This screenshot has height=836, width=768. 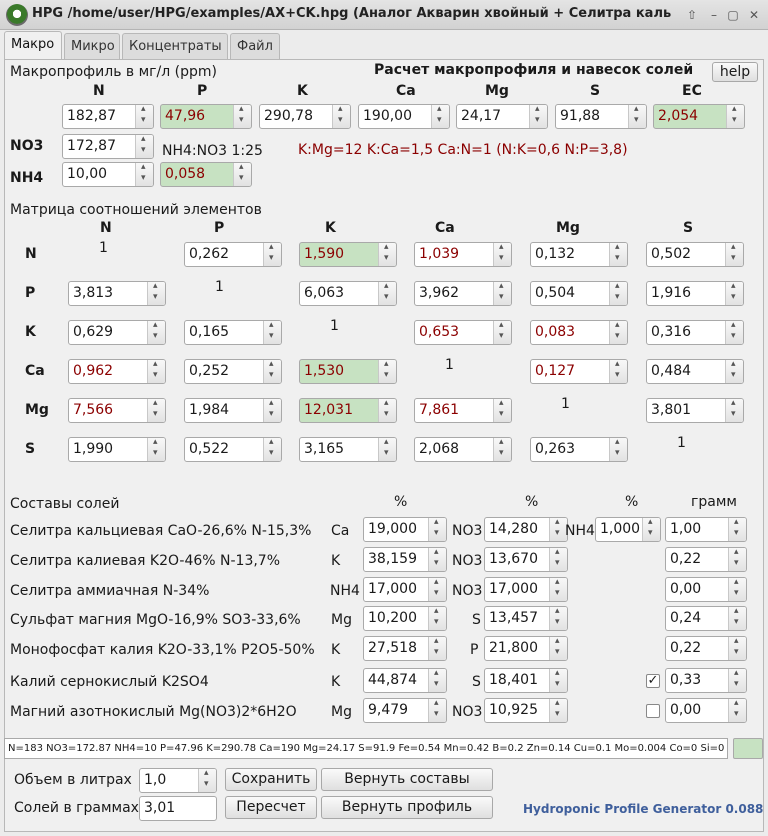 What do you see at coordinates (305, 116) in the screenshot?
I see `profile-k-spin: 290,78` at bounding box center [305, 116].